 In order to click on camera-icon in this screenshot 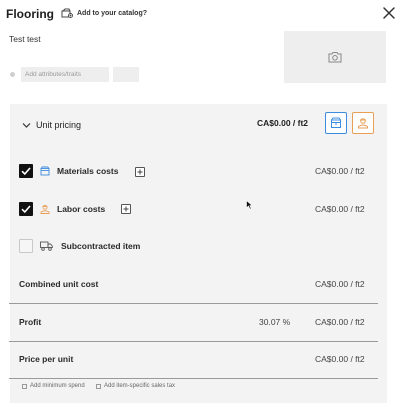, I will do `click(335, 57)`.